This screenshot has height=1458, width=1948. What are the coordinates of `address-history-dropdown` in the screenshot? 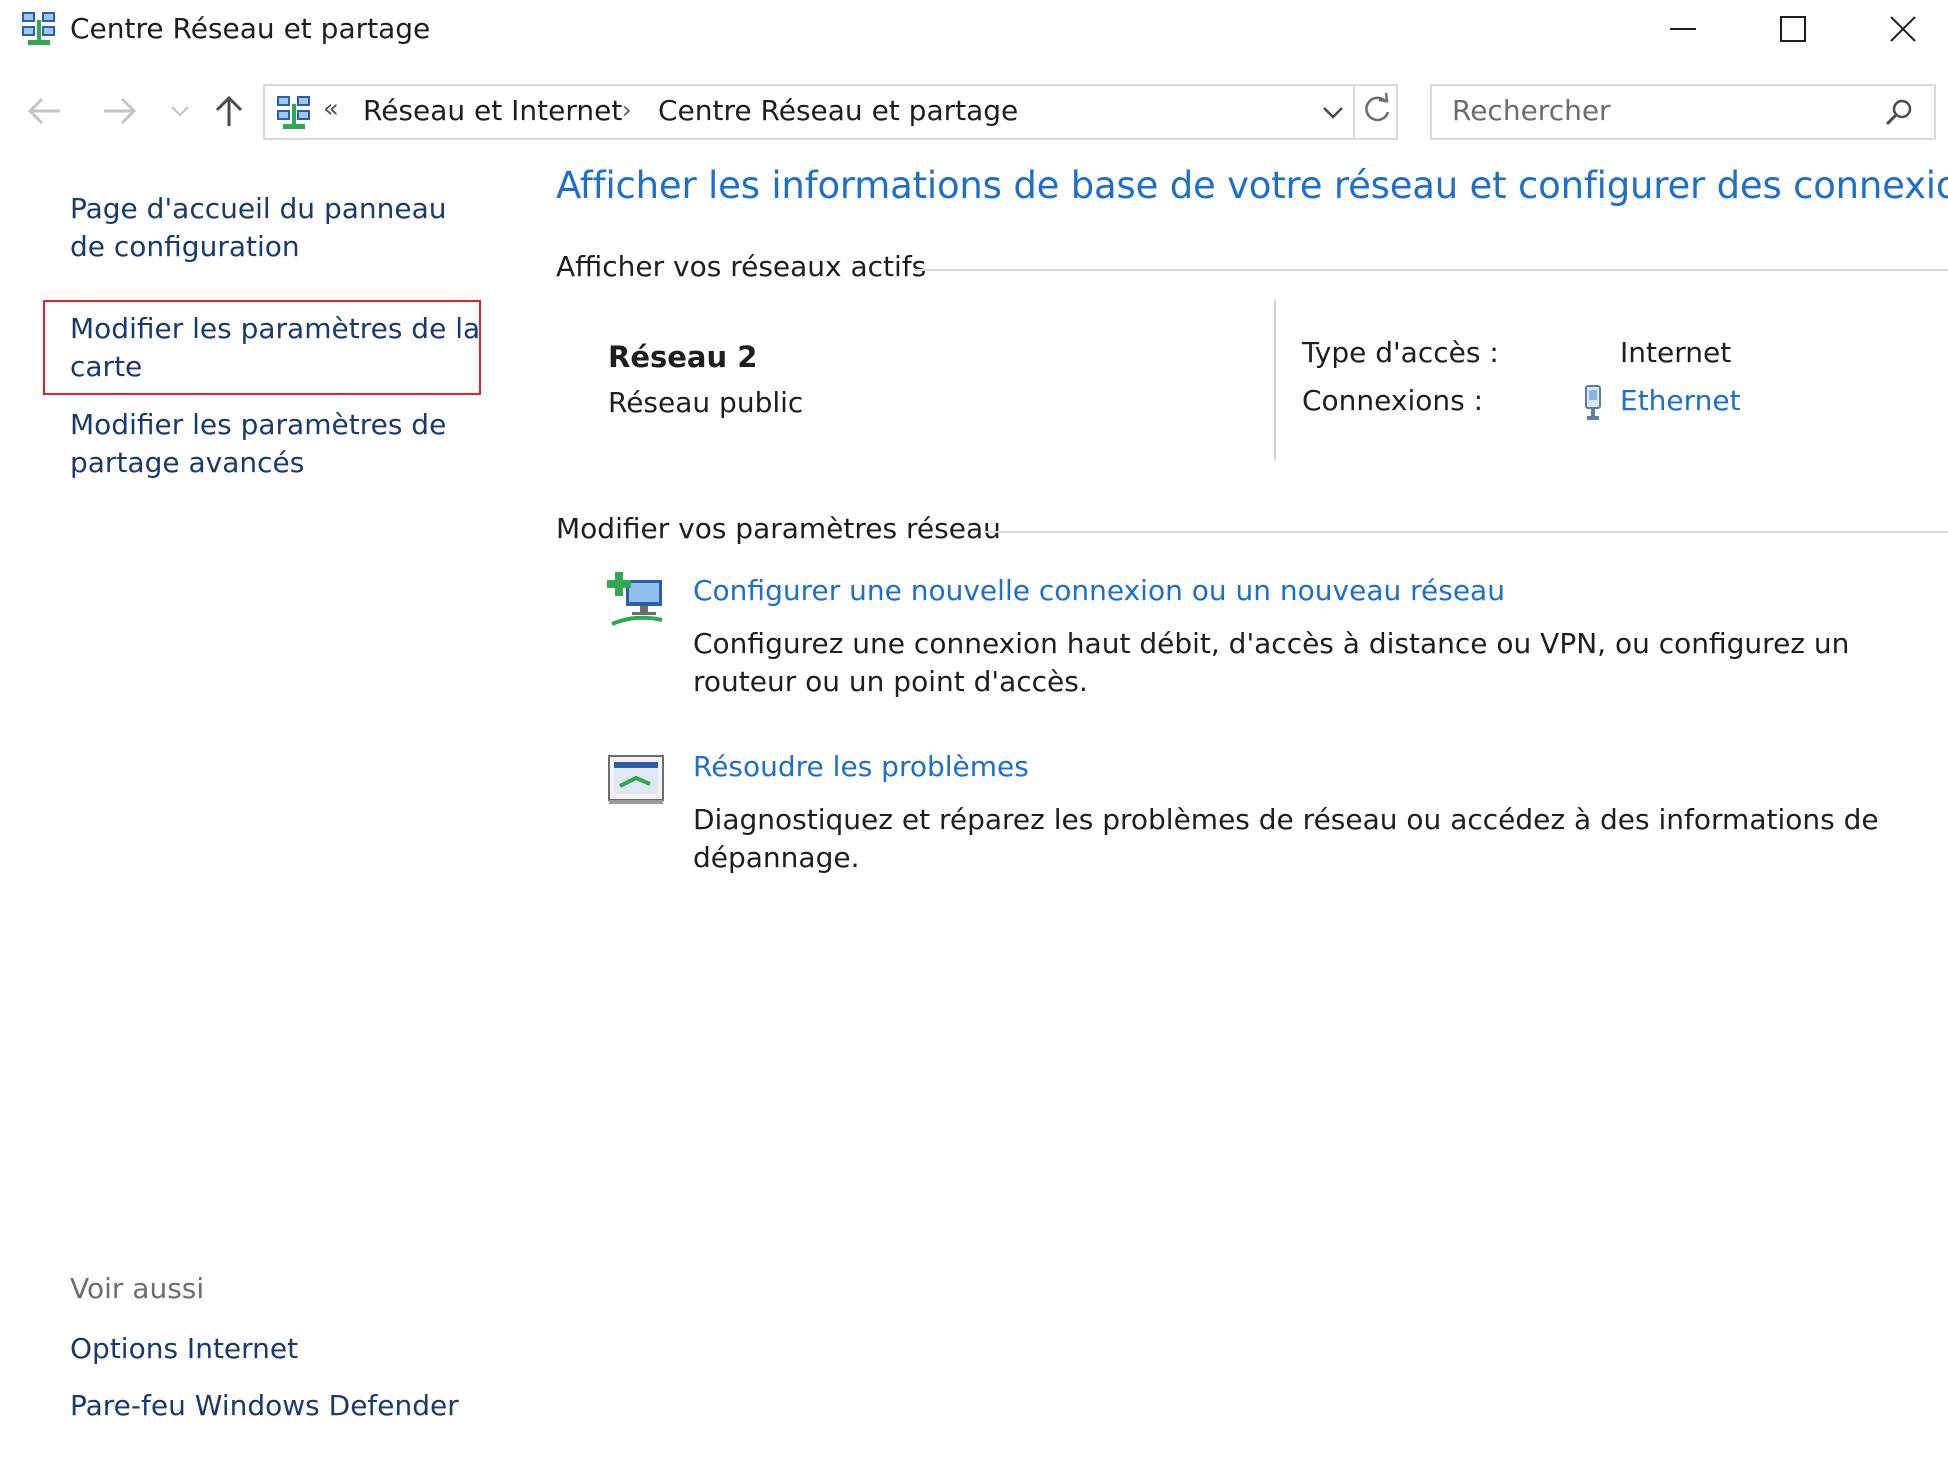 It's located at (1333, 113).